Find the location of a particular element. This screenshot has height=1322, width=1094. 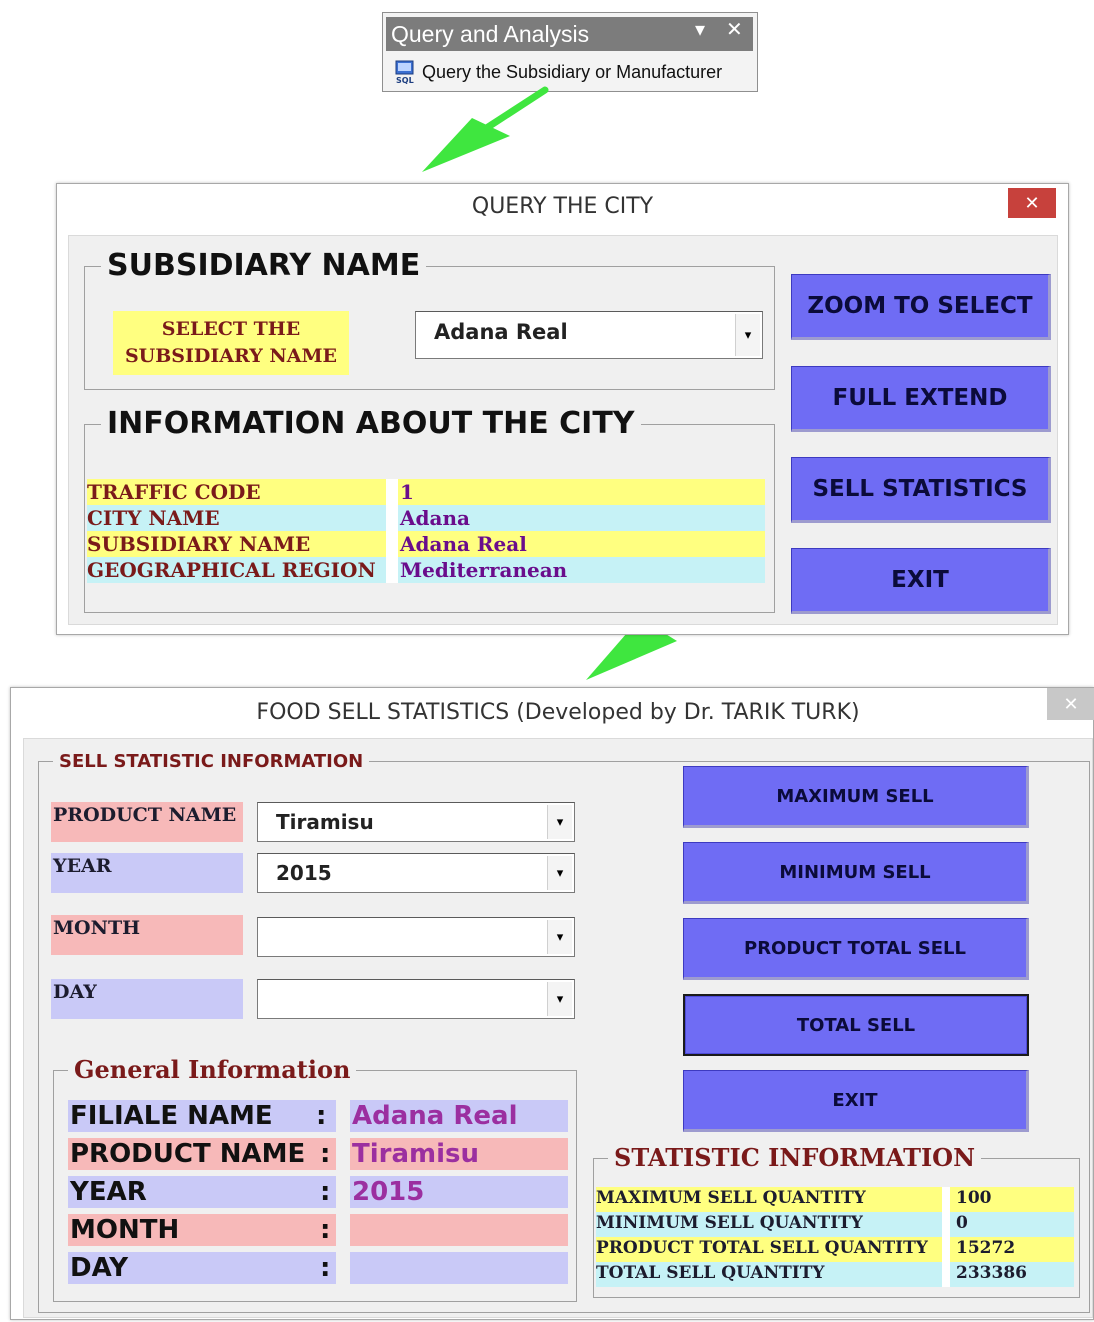

filiale-name-value: Adana Real is located at coordinates (435, 1116).